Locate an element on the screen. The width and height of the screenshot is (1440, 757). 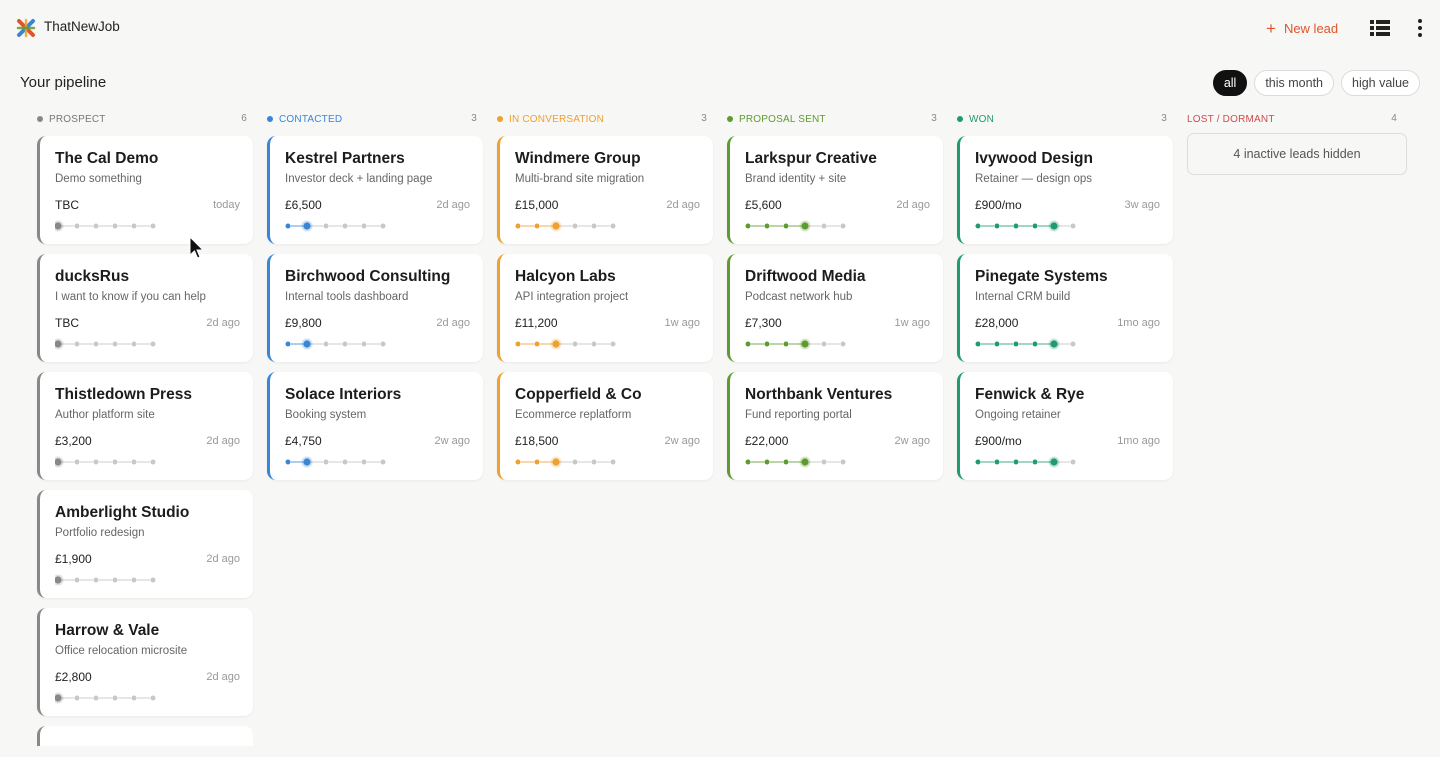
column-label: PROPOSAL SENT is located at coordinates (782, 119).